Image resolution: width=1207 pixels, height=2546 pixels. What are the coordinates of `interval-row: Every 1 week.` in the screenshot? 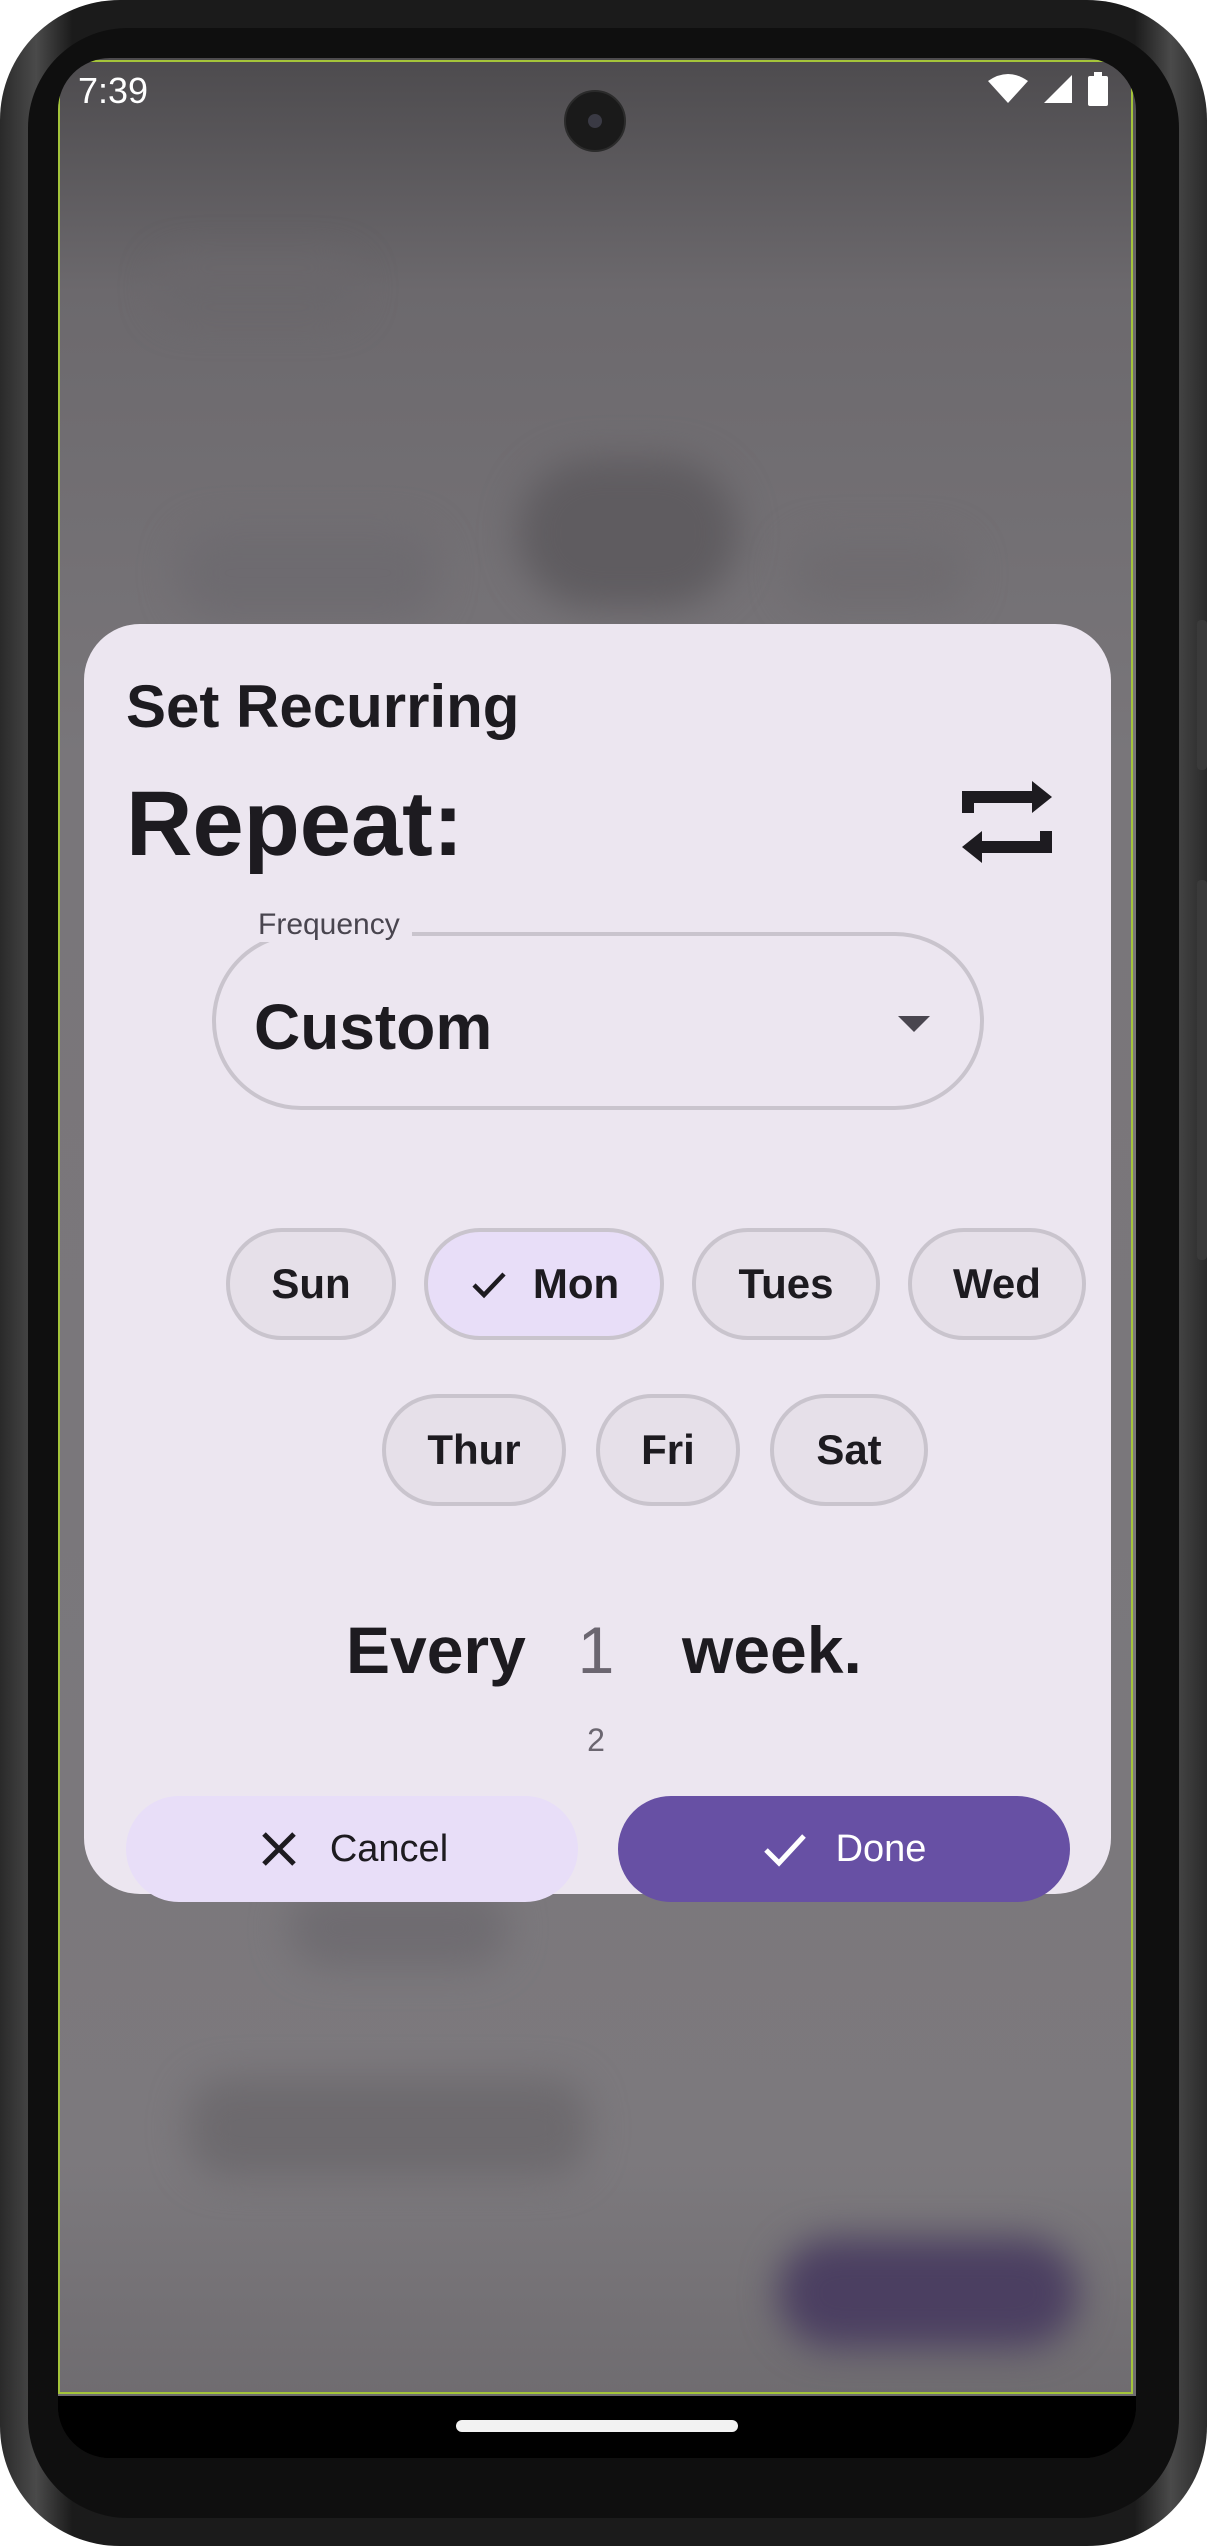 It's located at (597, 1657).